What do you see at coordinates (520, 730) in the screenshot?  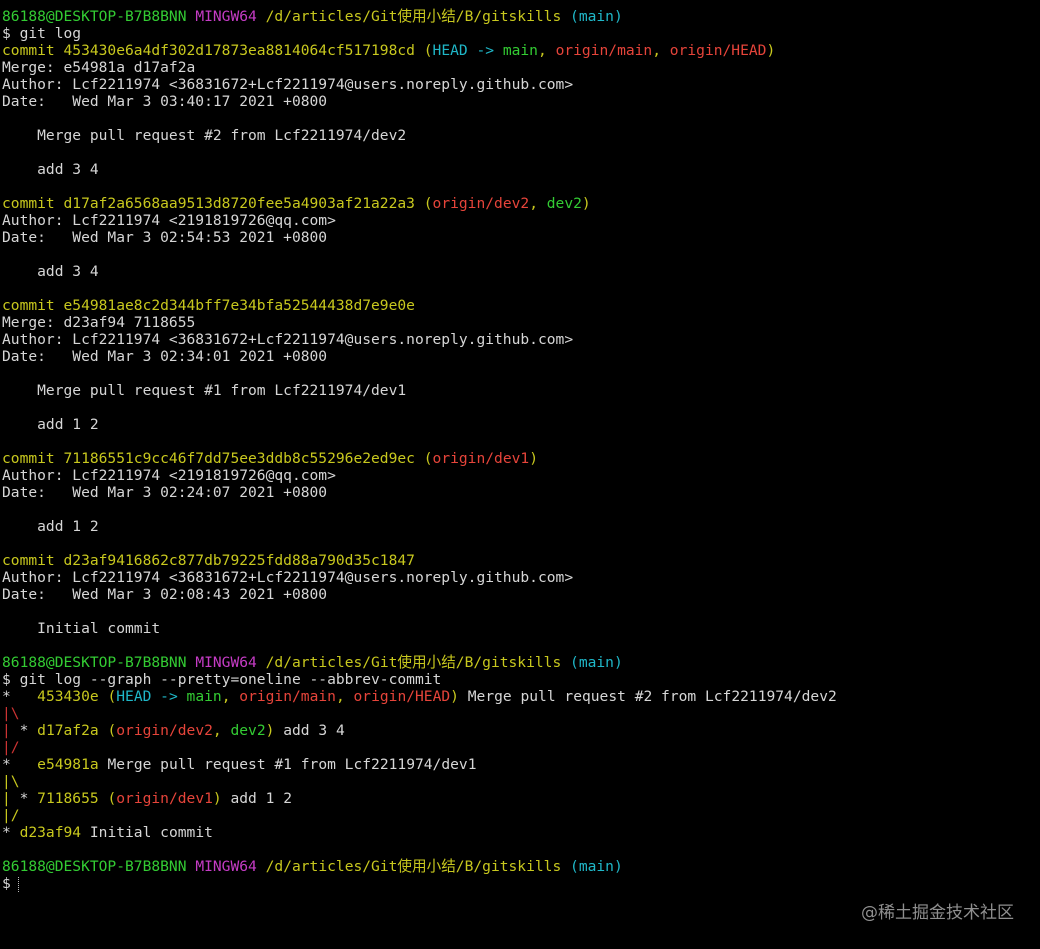 I see `terminal-line: | * d17af2a (origin/dev2, dev2) add 3 4` at bounding box center [520, 730].